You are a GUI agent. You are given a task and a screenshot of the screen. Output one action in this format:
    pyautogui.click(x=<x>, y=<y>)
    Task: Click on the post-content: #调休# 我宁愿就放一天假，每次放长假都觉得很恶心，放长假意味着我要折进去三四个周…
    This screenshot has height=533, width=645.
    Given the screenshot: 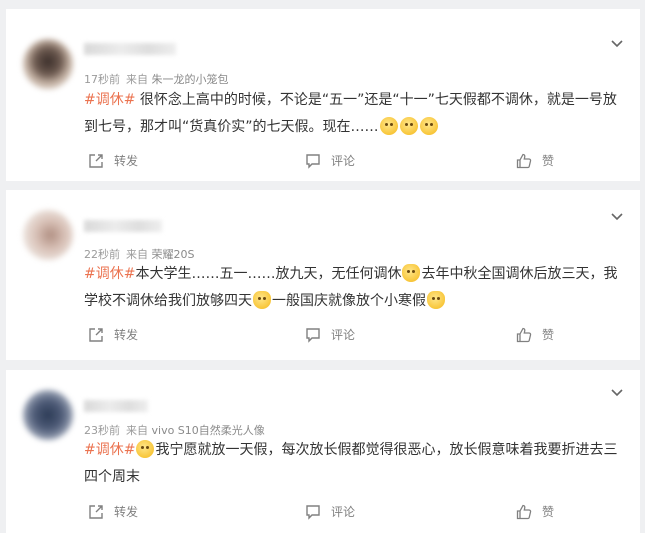 What is the action you would take?
    pyautogui.click(x=354, y=464)
    